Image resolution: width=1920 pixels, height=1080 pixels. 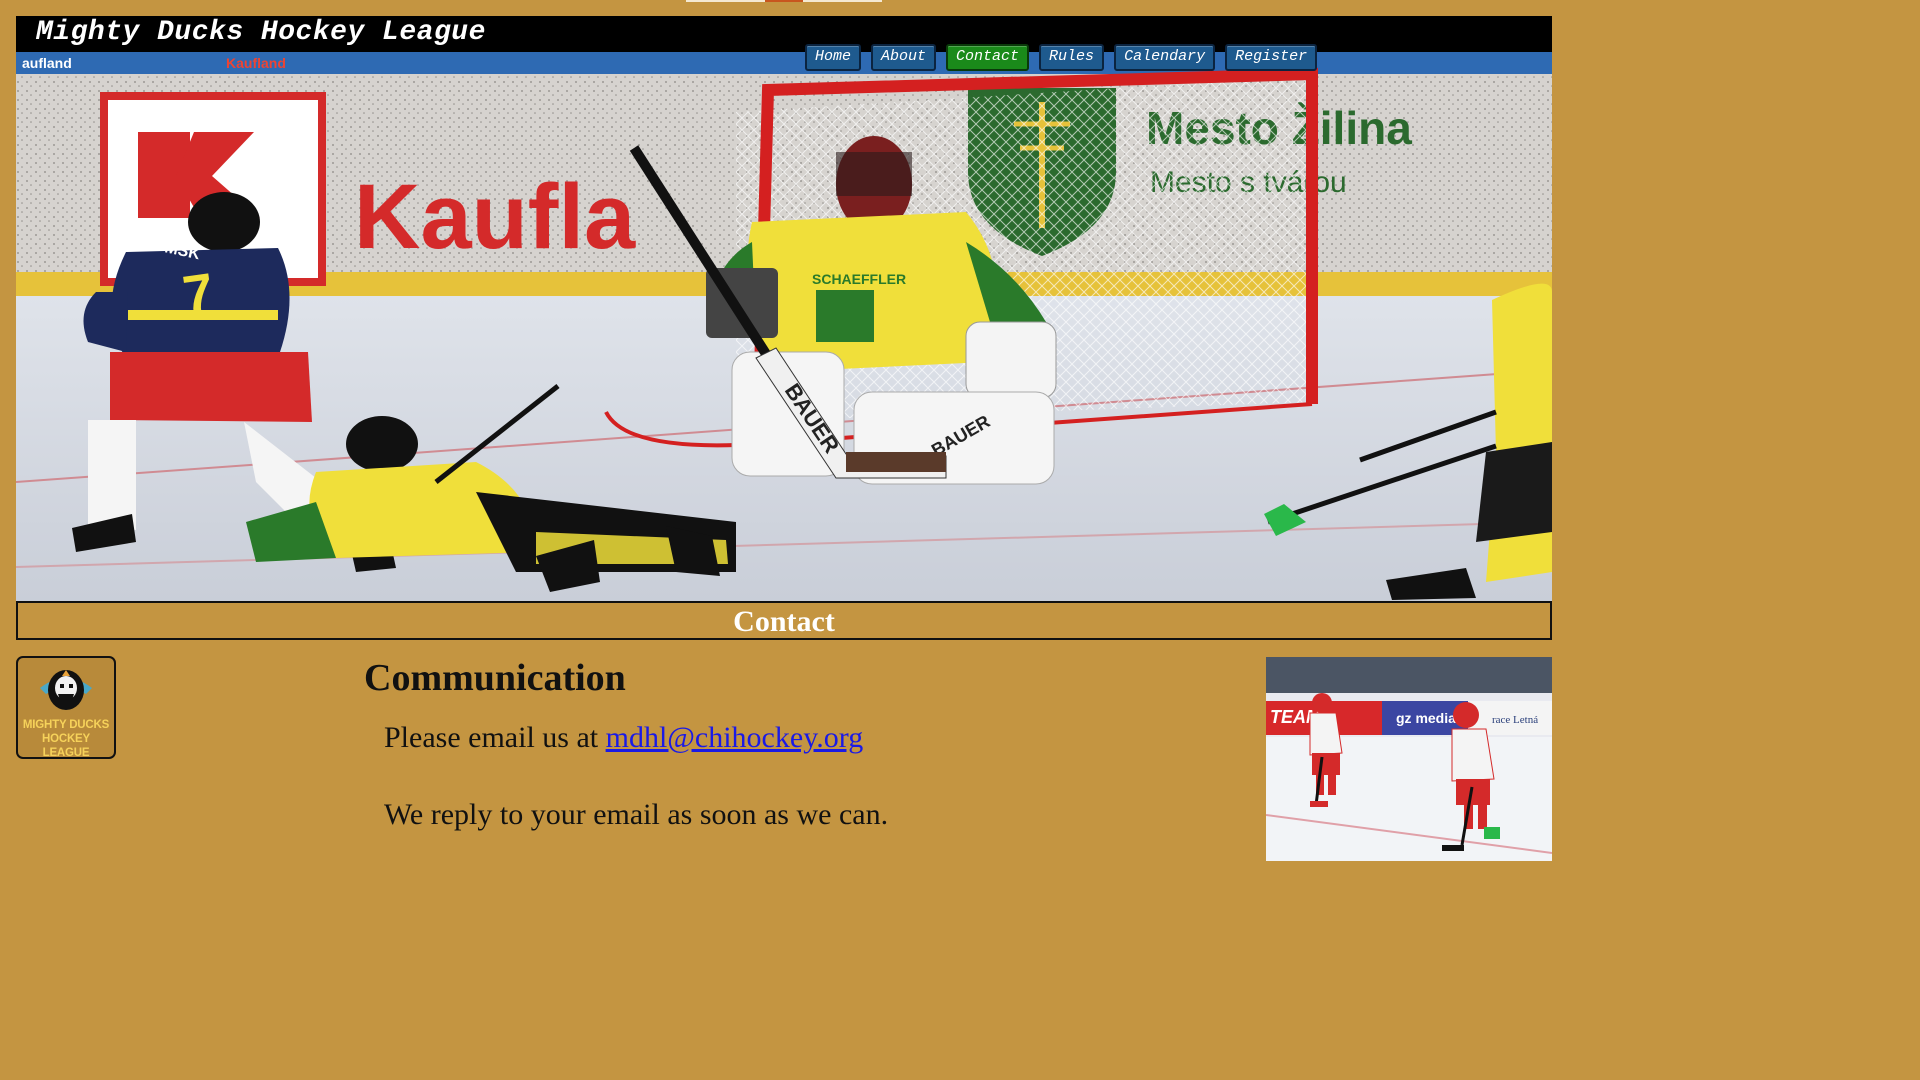 I want to click on svg-text: aufland, so click(x=47, y=63).